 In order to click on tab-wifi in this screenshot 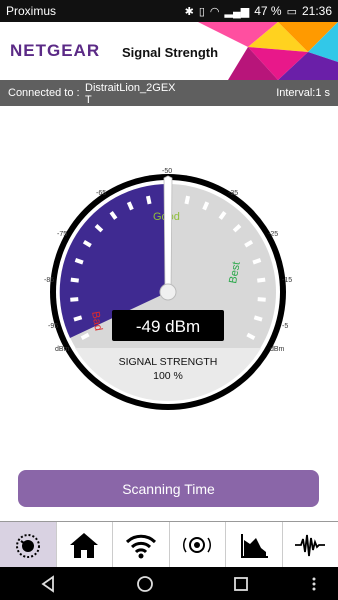, I will do `click(141, 545)`.